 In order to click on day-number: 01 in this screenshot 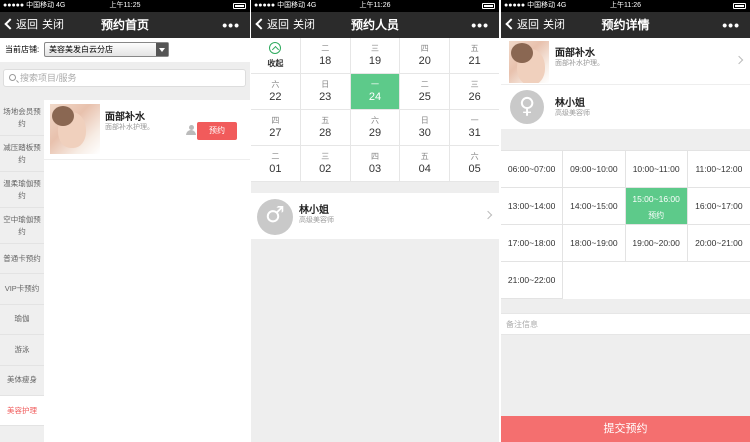, I will do `click(275, 169)`.